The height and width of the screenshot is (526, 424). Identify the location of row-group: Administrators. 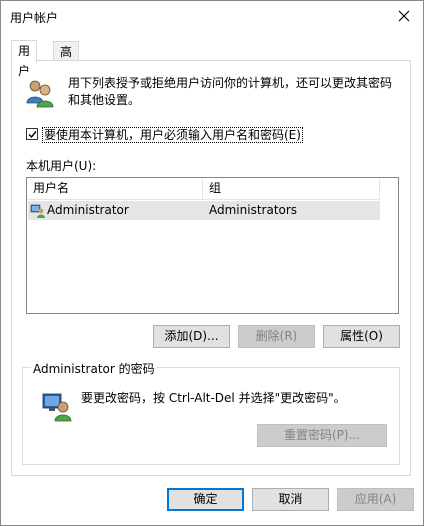
(253, 210).